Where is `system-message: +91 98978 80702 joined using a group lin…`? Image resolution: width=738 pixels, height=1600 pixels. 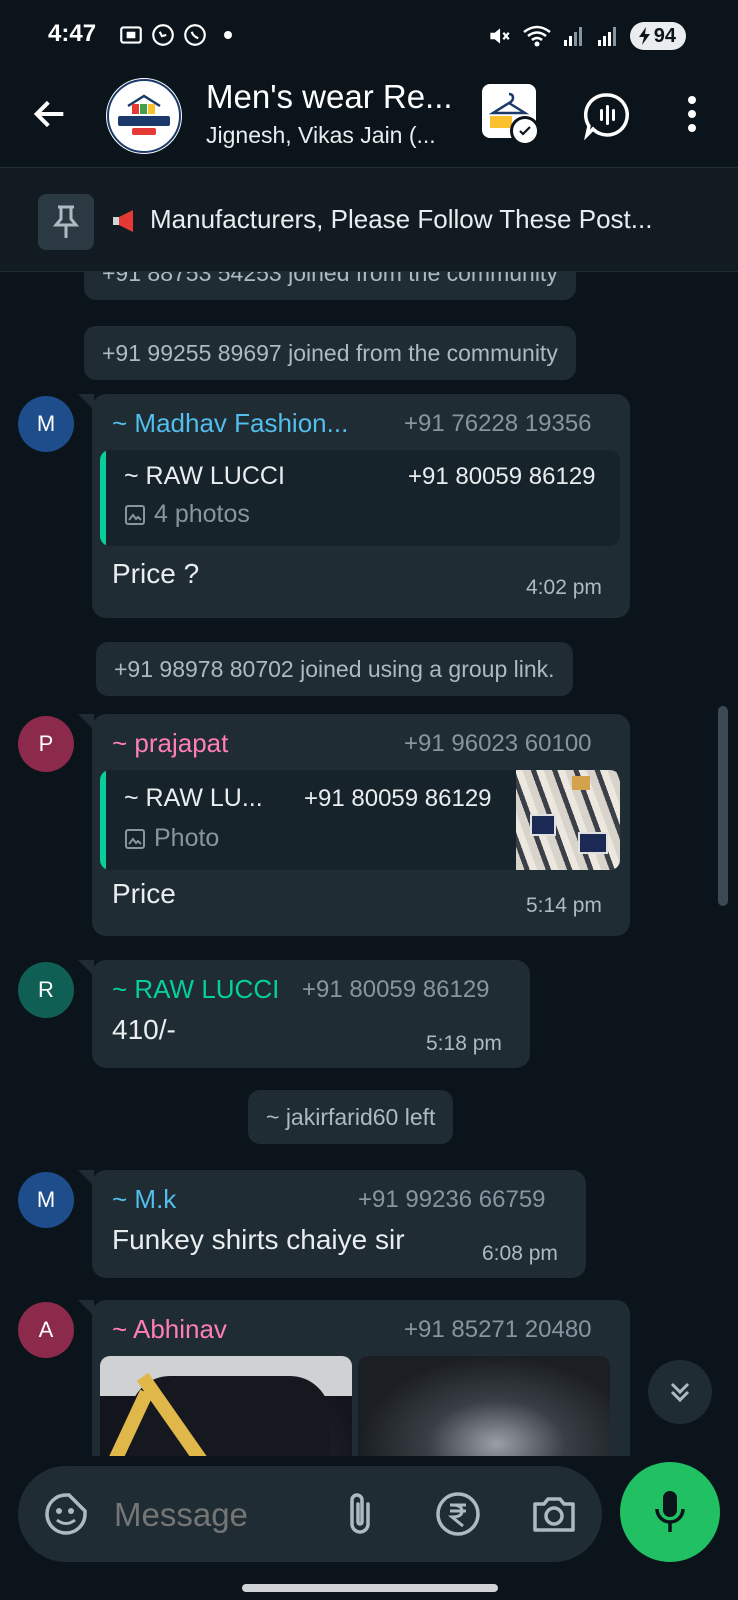
system-message: +91 98978 80702 joined using a group lin… is located at coordinates (334, 669).